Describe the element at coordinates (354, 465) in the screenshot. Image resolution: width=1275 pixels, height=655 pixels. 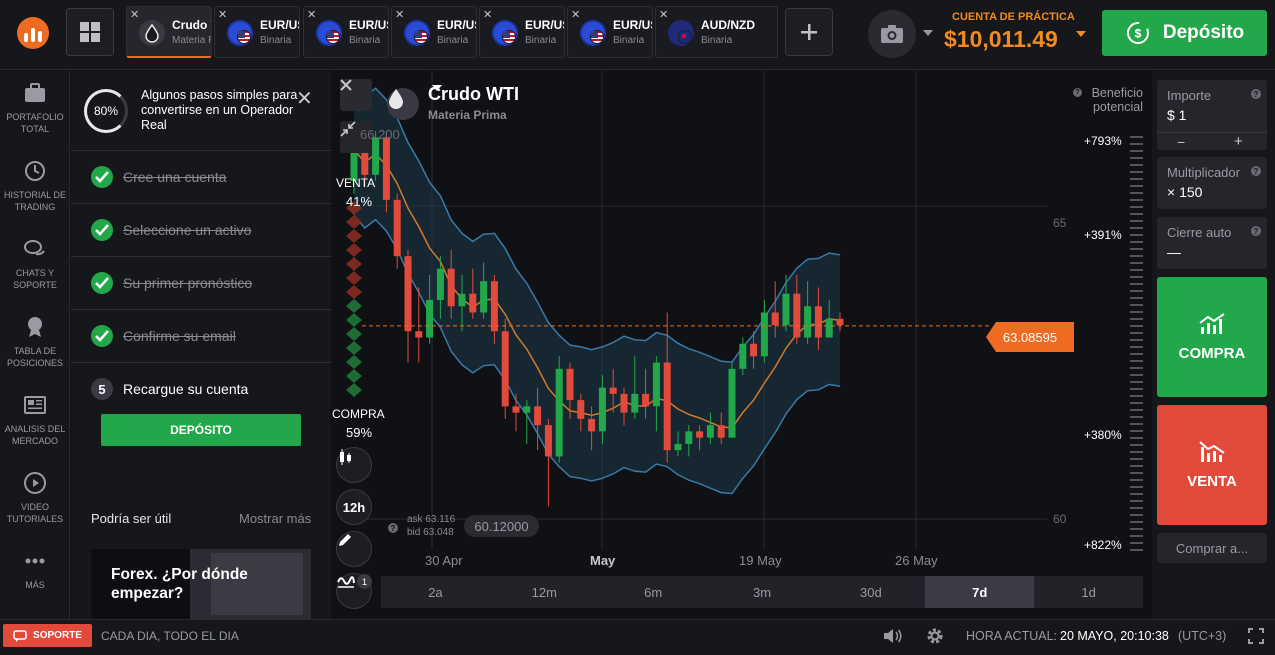
I see `chart-type-button` at that location.